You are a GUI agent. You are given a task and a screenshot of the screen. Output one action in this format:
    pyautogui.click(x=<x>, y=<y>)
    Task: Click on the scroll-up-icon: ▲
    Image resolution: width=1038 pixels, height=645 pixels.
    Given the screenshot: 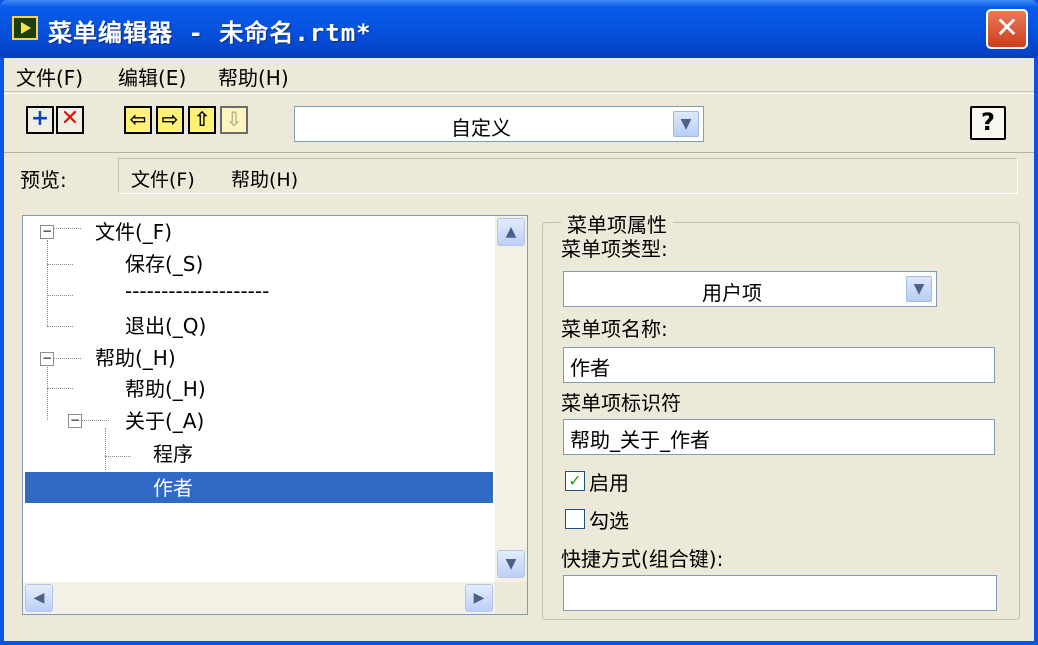 What is the action you would take?
    pyautogui.click(x=511, y=232)
    